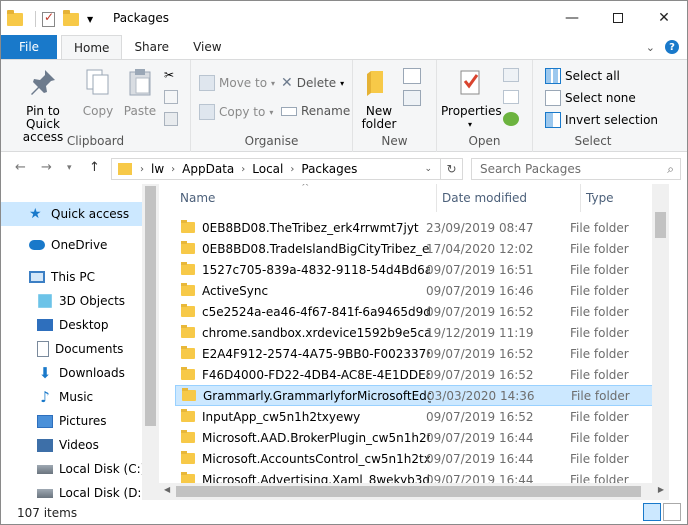 The image size is (688, 525). I want to click on breadcrumb-lw: lw, so click(157, 169).